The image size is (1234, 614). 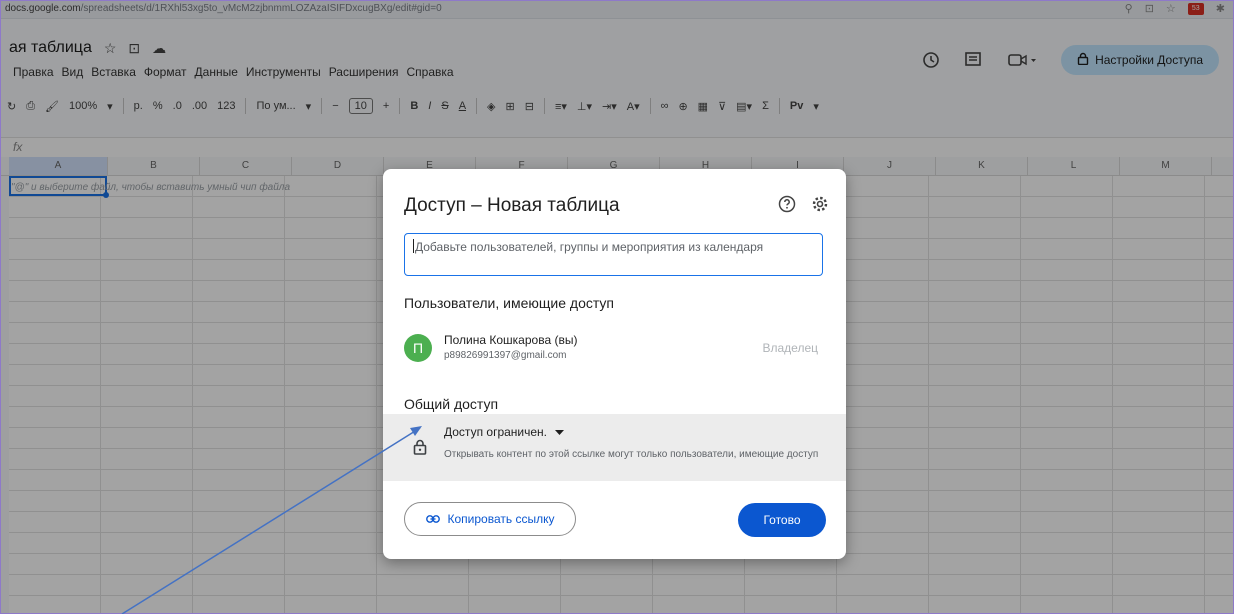 I want to click on general-access-title: Общий доступ, so click(x=451, y=404).